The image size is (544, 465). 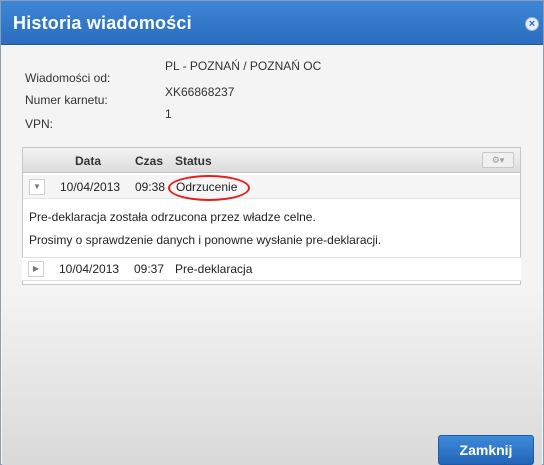 What do you see at coordinates (214, 269) in the screenshot?
I see `row-status: Pre-deklaracja` at bounding box center [214, 269].